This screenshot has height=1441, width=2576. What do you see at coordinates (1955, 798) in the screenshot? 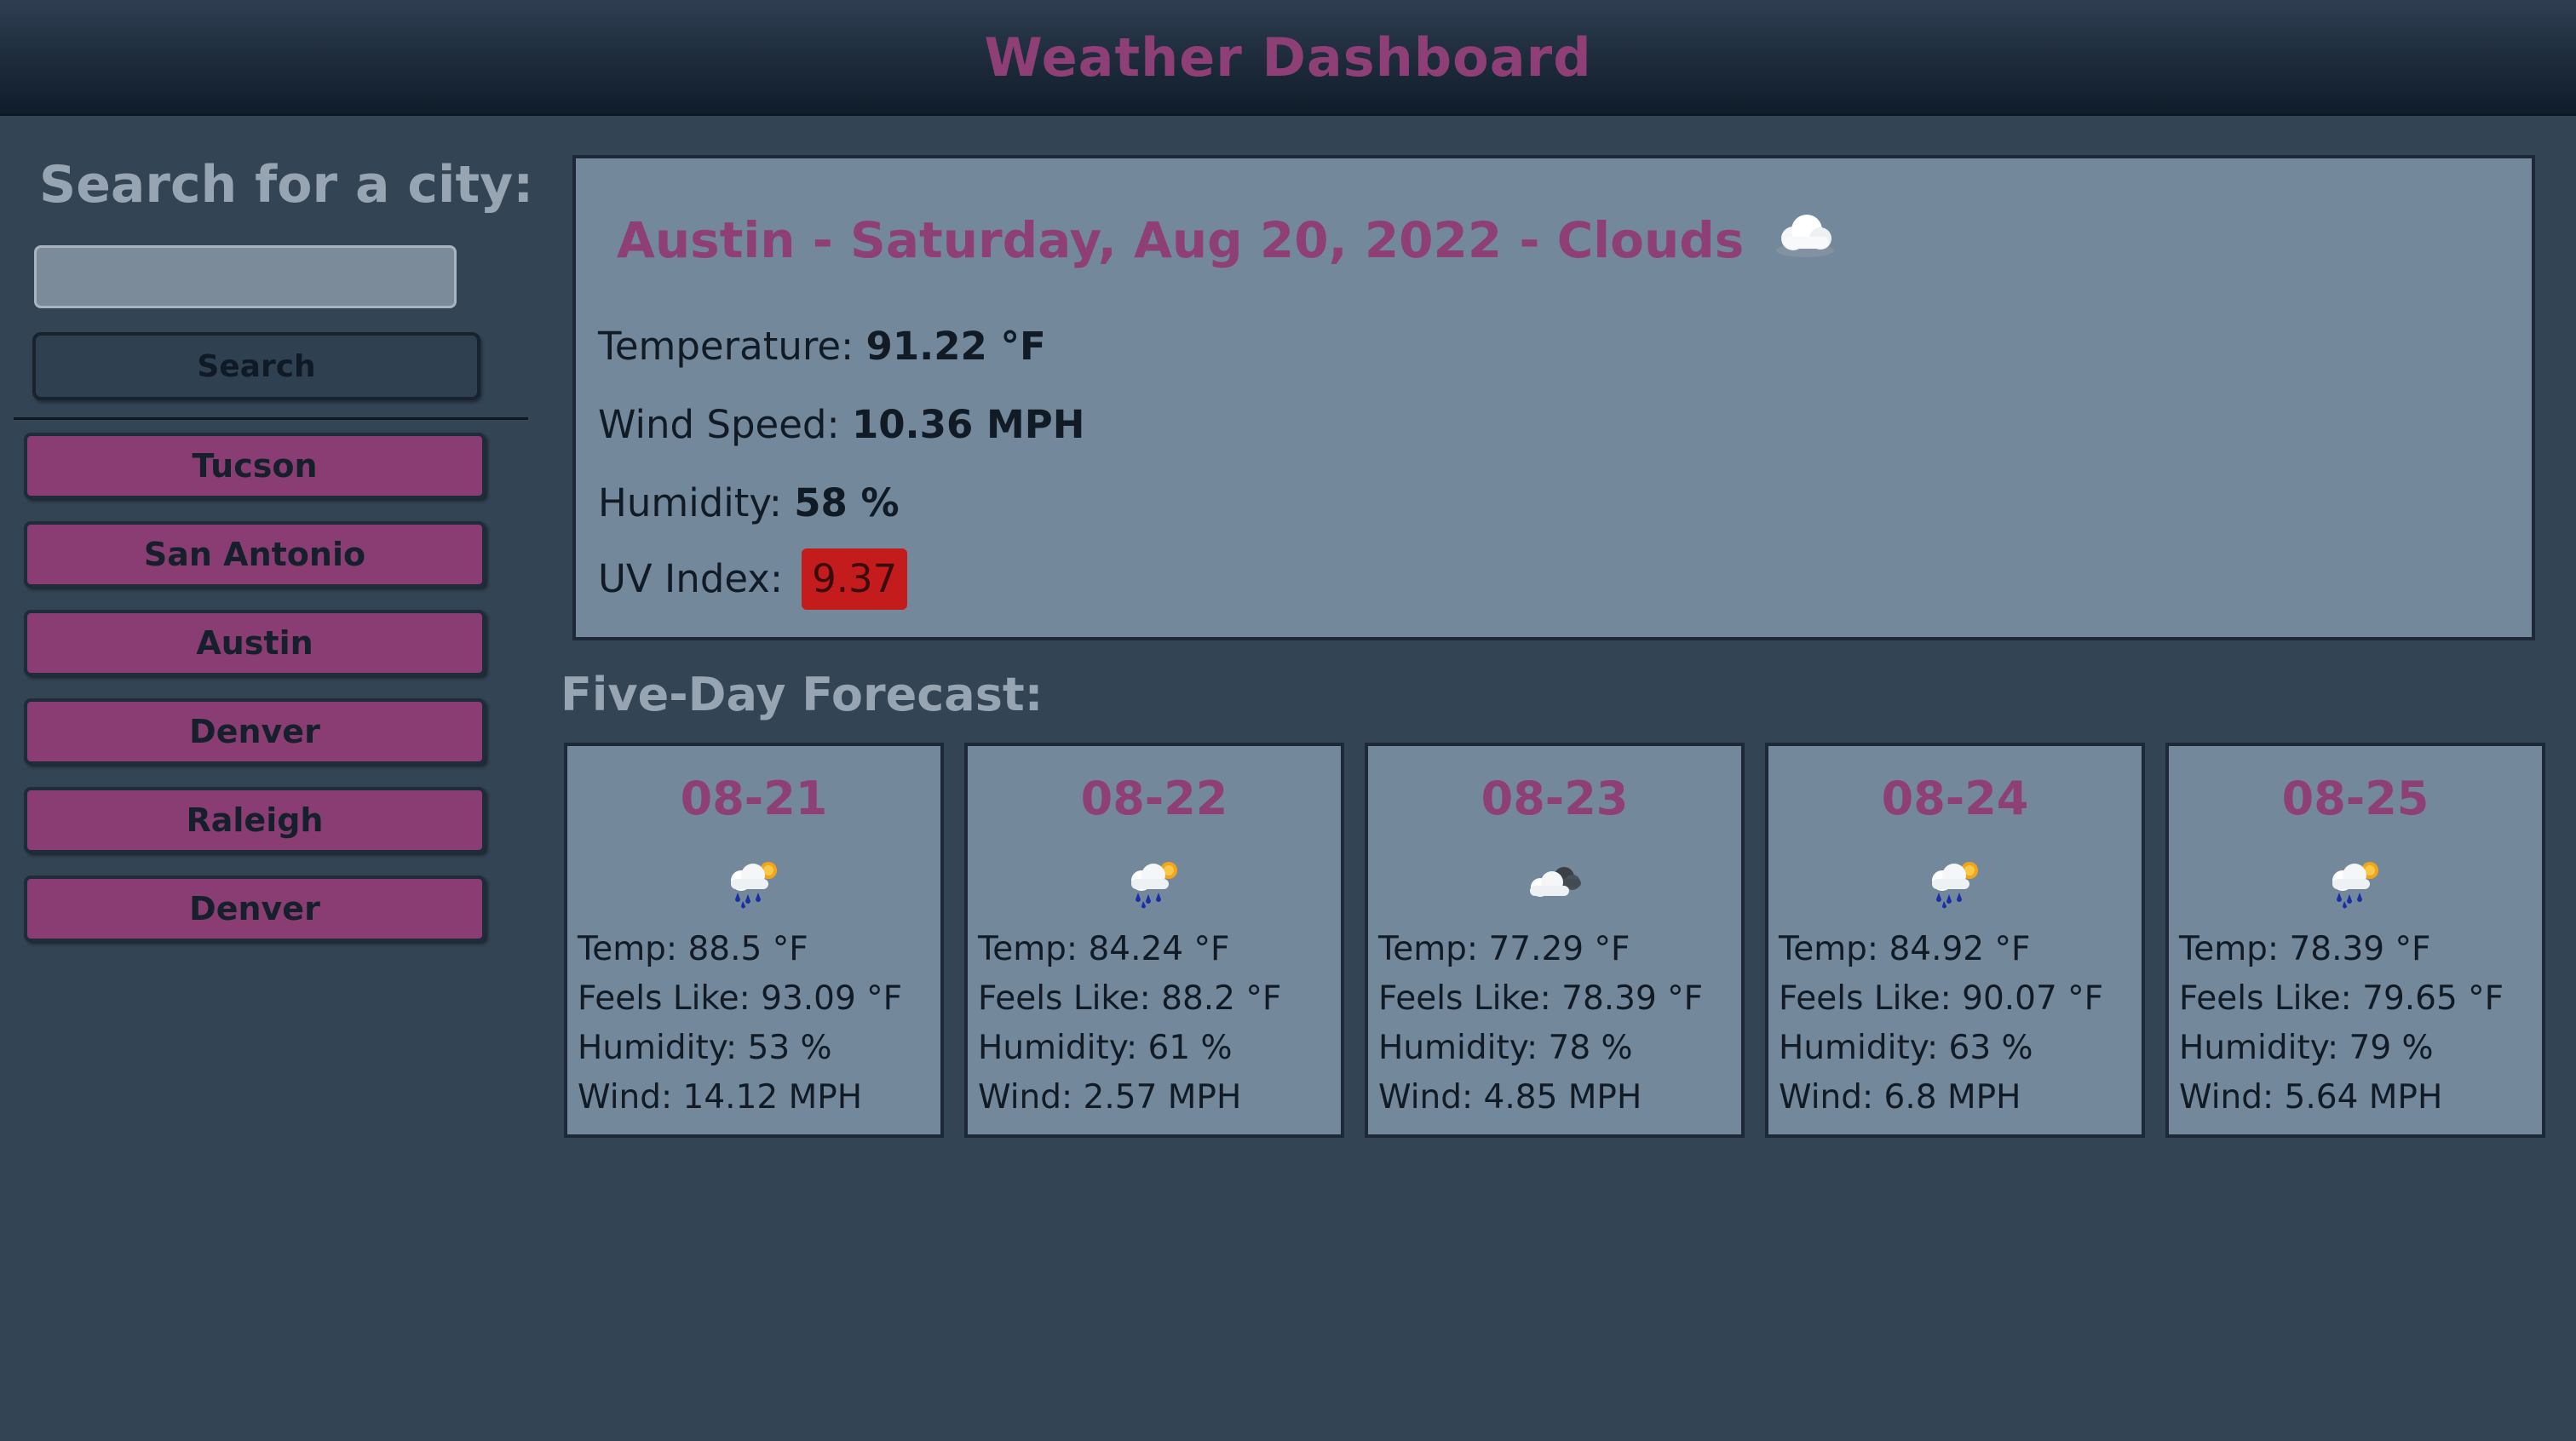
I see `forecast-date: 08-24` at bounding box center [1955, 798].